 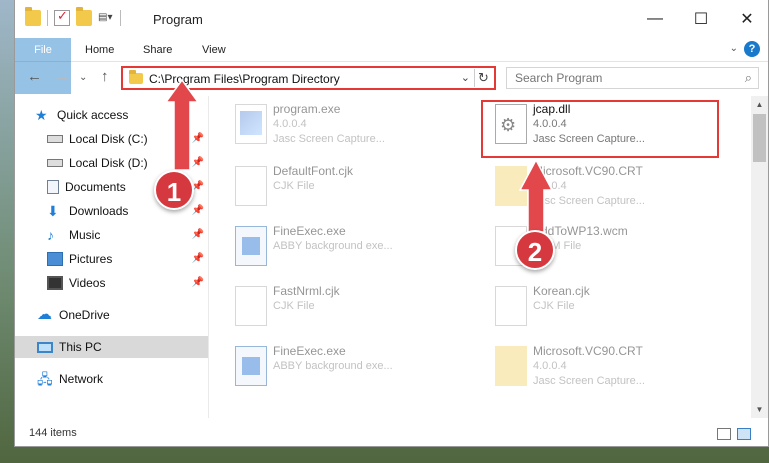 I want to click on step-badge-2: 2, so click(x=535, y=250).